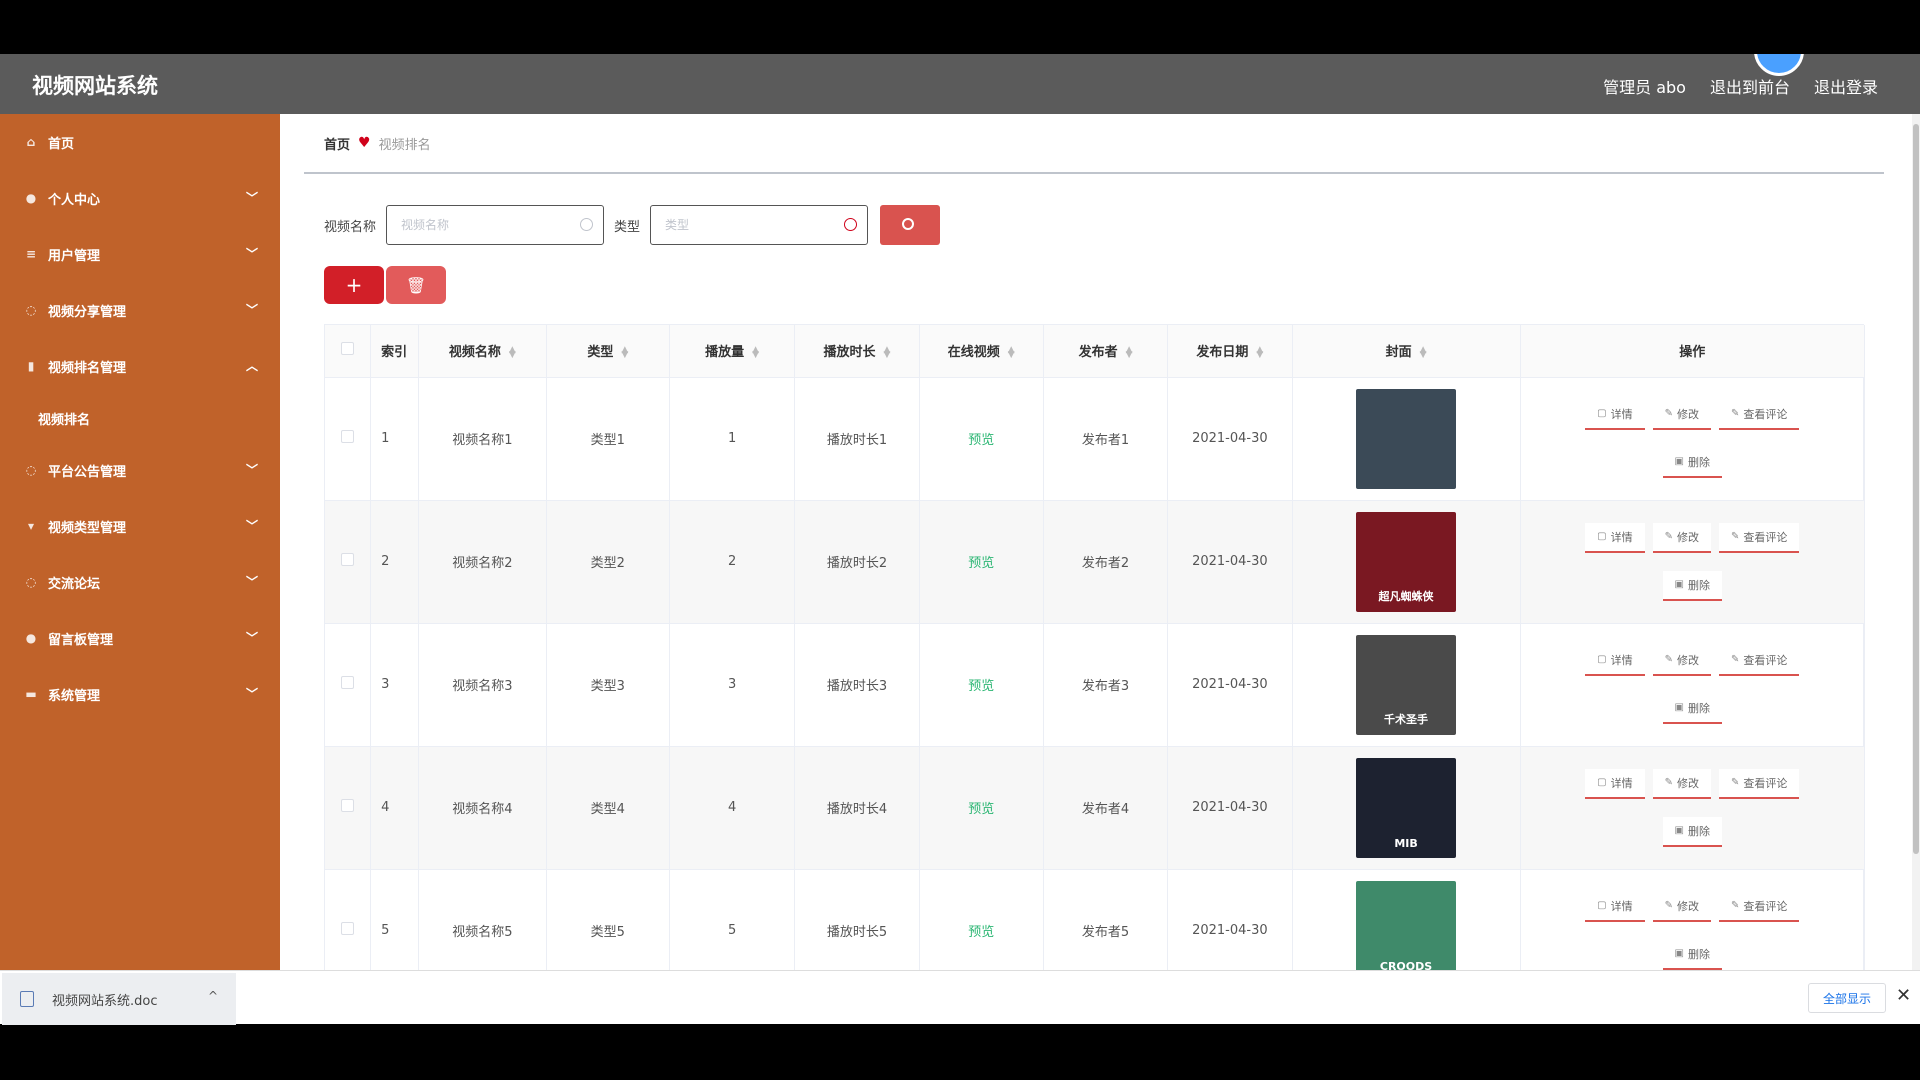 The height and width of the screenshot is (1080, 1920). I want to click on col-header: 操作, so click(1693, 351).